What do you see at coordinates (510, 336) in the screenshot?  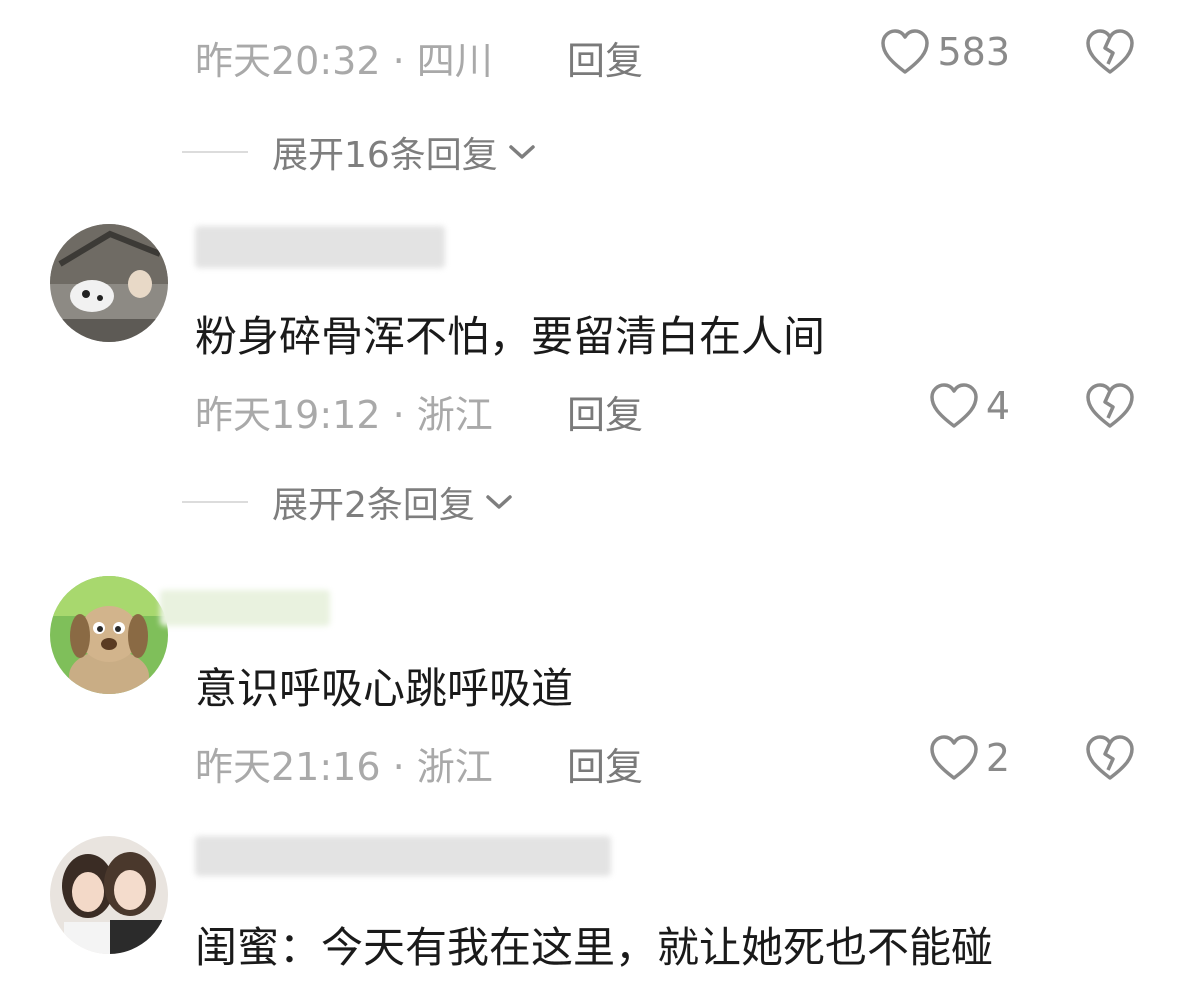 I see `comment-text: 粉身碎骨浑不怕，要留清白在人间` at bounding box center [510, 336].